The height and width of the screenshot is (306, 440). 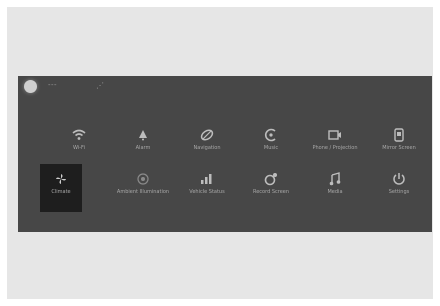 I want to click on app-tile-wifi: Wi-Fi, so click(x=79, y=145).